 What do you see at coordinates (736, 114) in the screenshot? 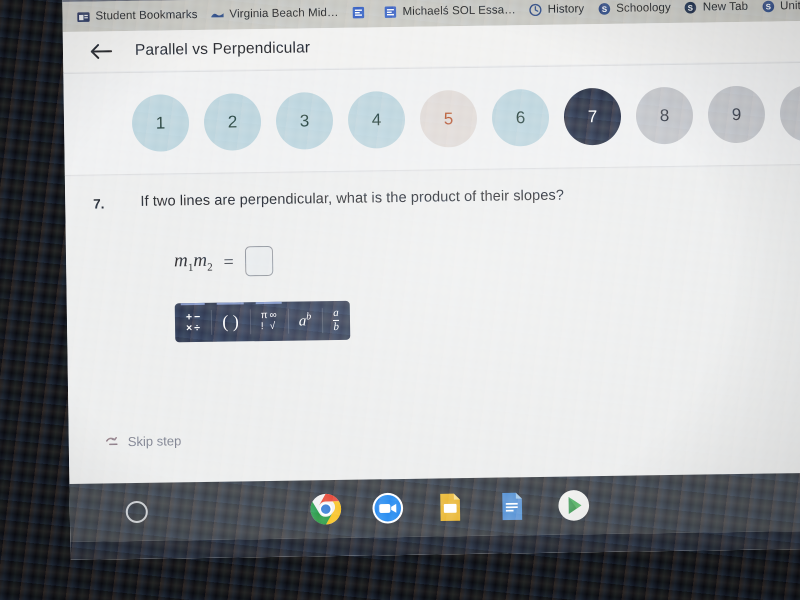
I see `step-9: 9` at bounding box center [736, 114].